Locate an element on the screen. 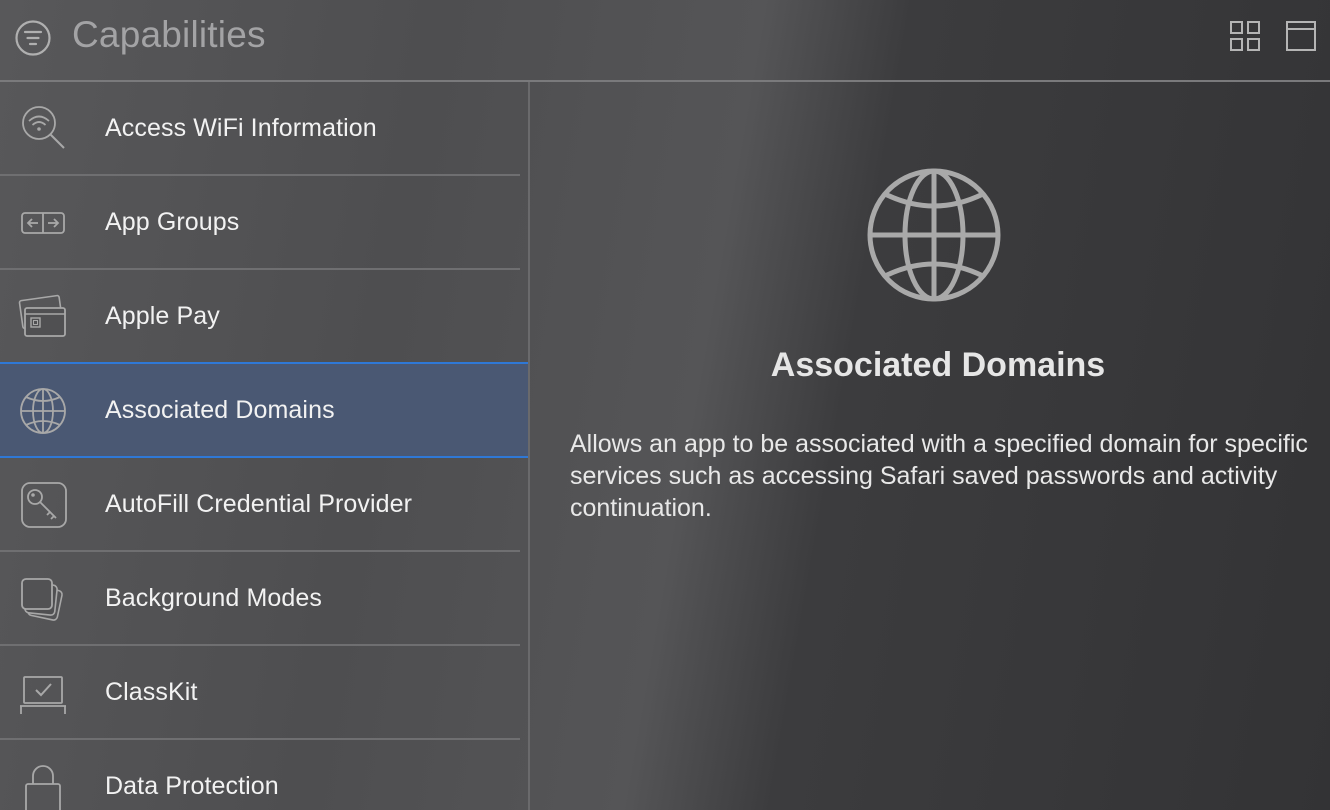 The height and width of the screenshot is (810, 1330). capability-label: ClassKit is located at coordinates (151, 692).